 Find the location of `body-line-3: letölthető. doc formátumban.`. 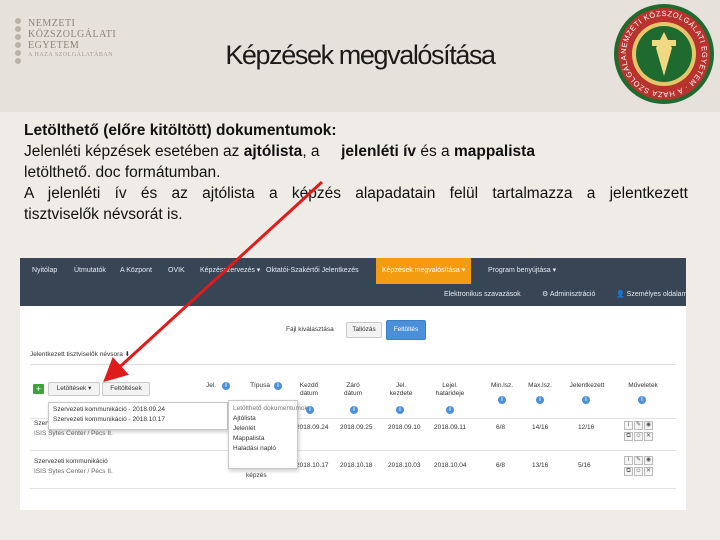

body-line-3: letölthető. doc formátumban. is located at coordinates (122, 172).